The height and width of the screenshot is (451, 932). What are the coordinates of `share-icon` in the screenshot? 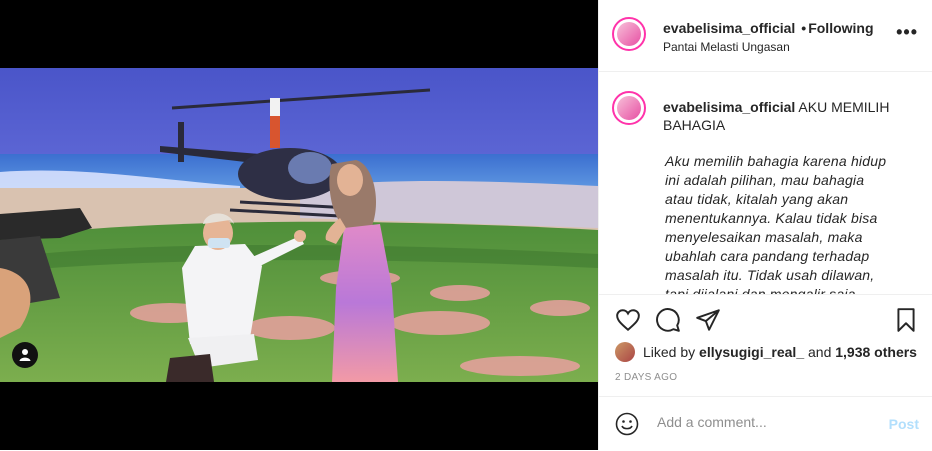 It's located at (708, 320).